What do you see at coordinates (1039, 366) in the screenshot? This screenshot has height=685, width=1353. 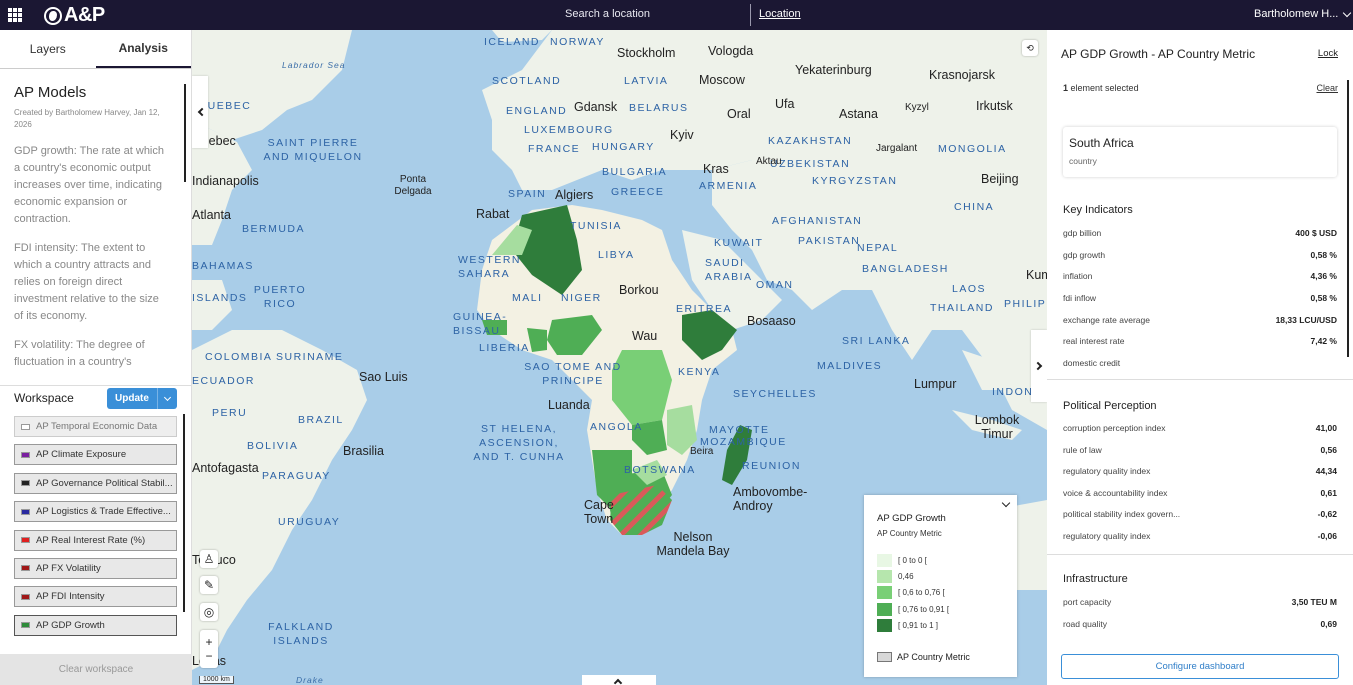 I see `collapse-right-panel-button` at bounding box center [1039, 366].